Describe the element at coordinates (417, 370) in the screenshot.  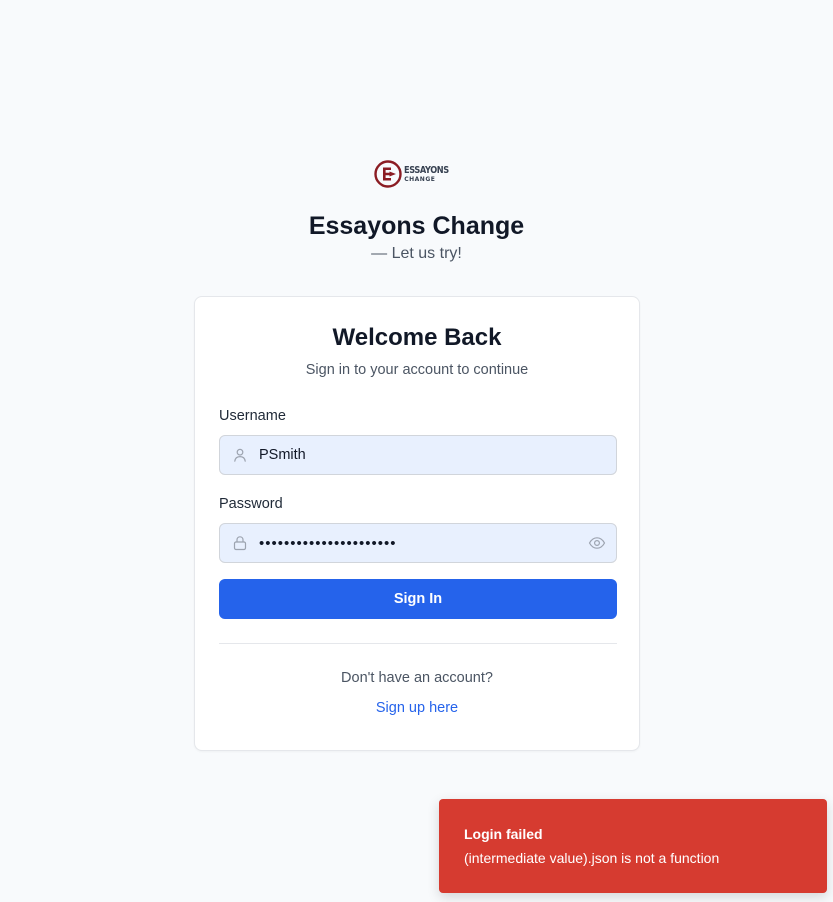
I see `card-subtitle: Sign in to your account to continue` at that location.